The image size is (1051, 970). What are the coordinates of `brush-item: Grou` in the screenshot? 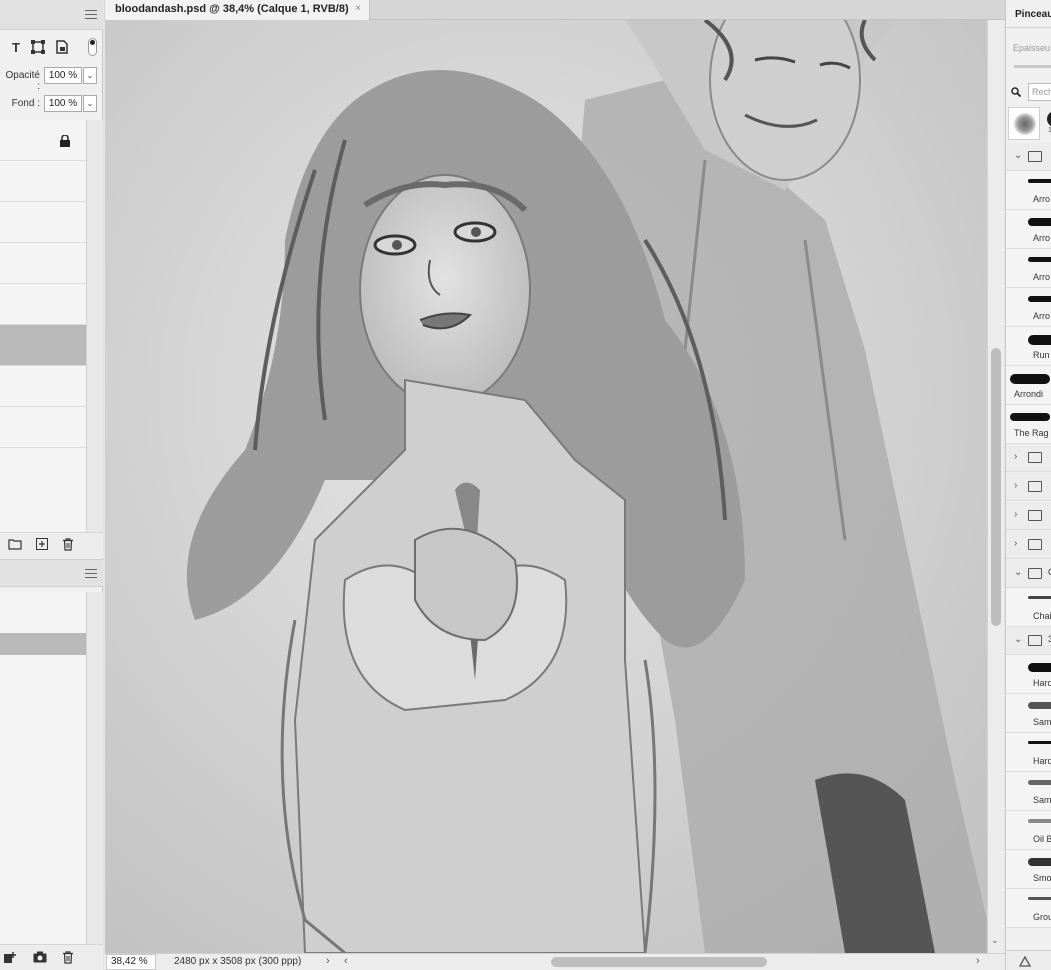 It's located at (1028, 908).